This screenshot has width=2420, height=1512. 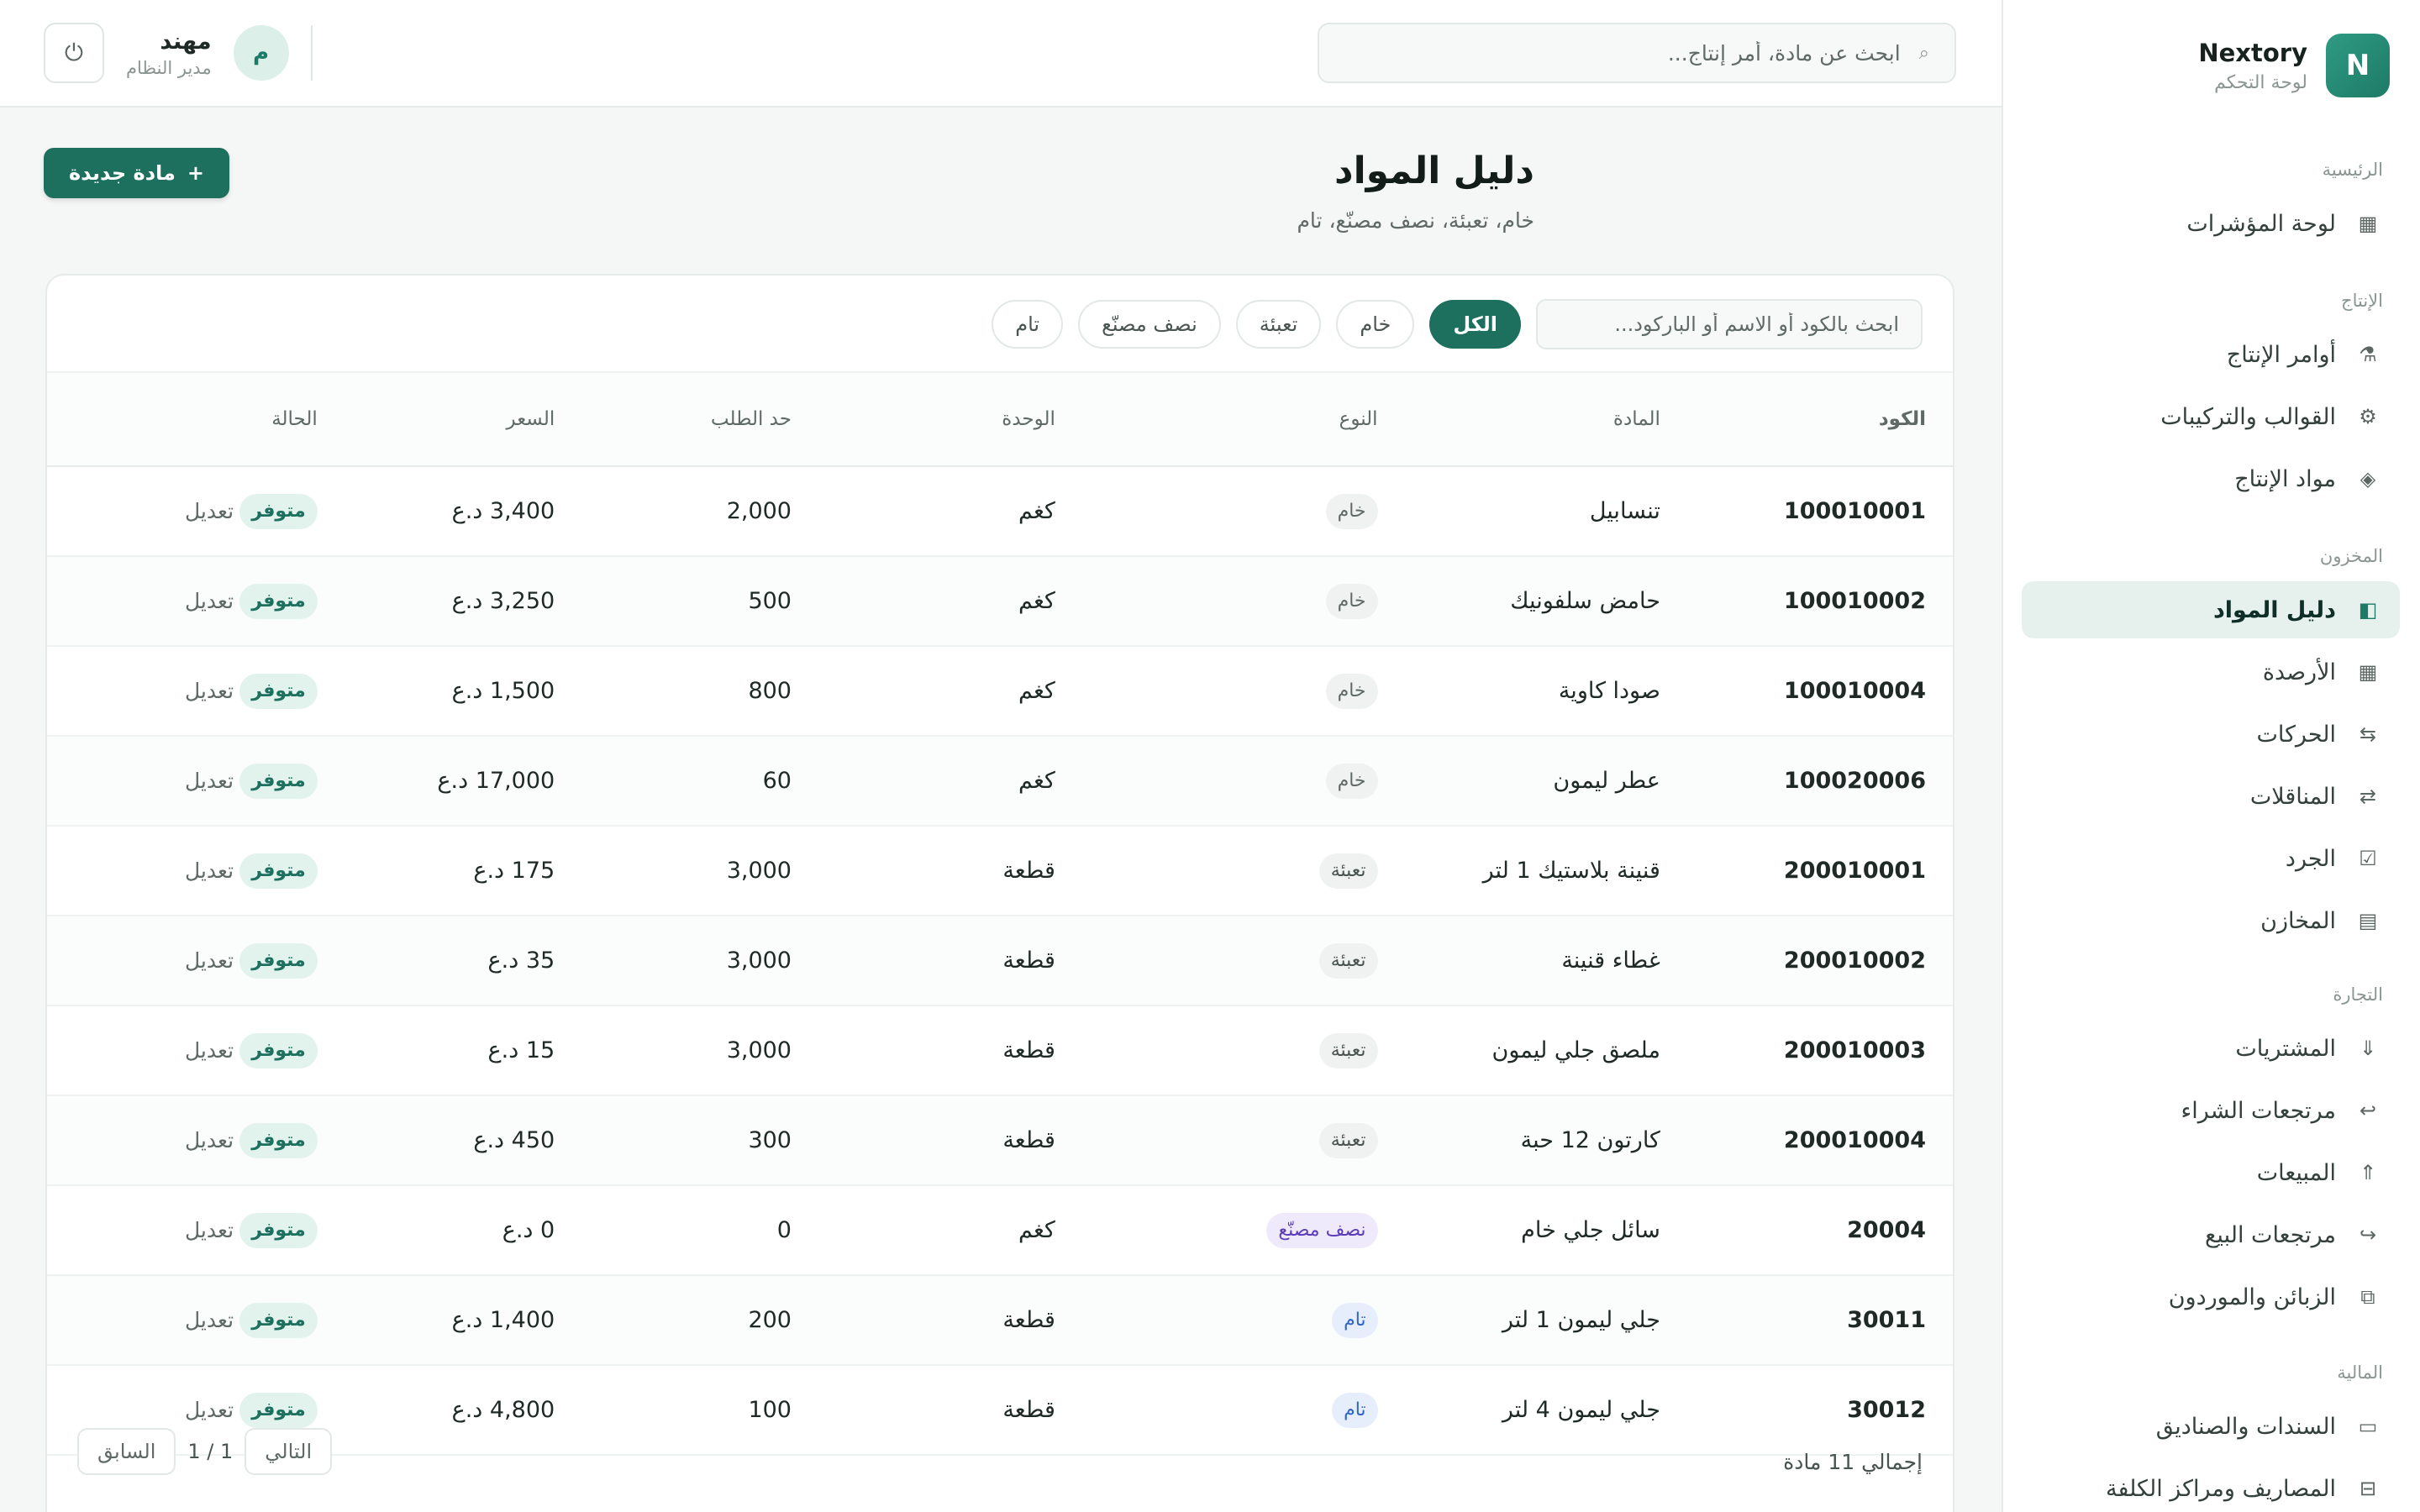 I want to click on filter-chip-all: الكل, so click(x=1475, y=324).